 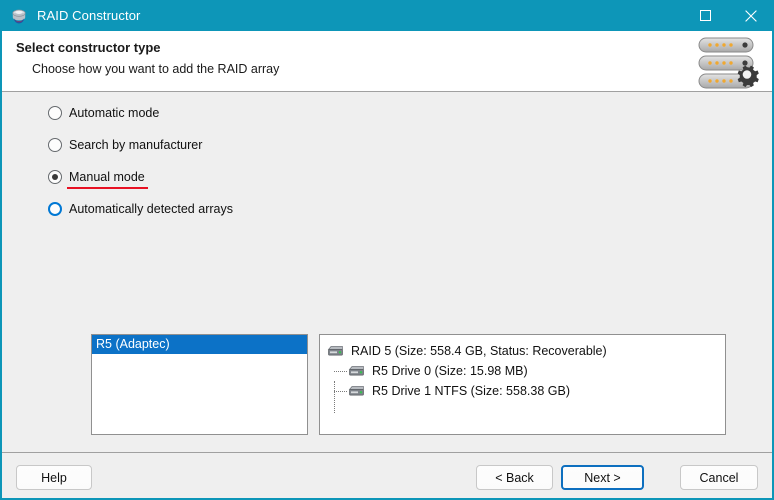 I want to click on radio-automatic-mode: Automatic mode, so click(x=103, y=113).